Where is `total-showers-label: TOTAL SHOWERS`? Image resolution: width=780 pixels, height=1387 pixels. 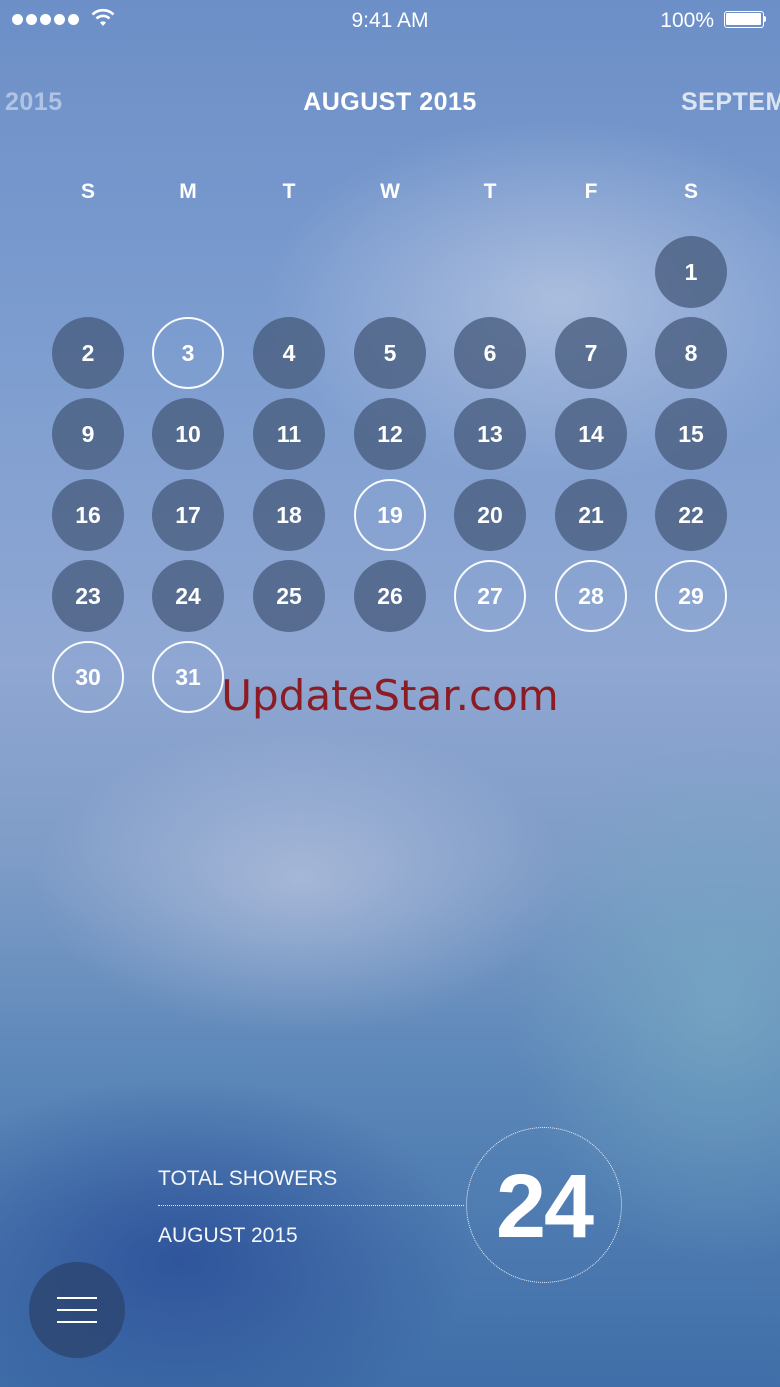 total-showers-label: TOTAL SHOWERS is located at coordinates (248, 1178).